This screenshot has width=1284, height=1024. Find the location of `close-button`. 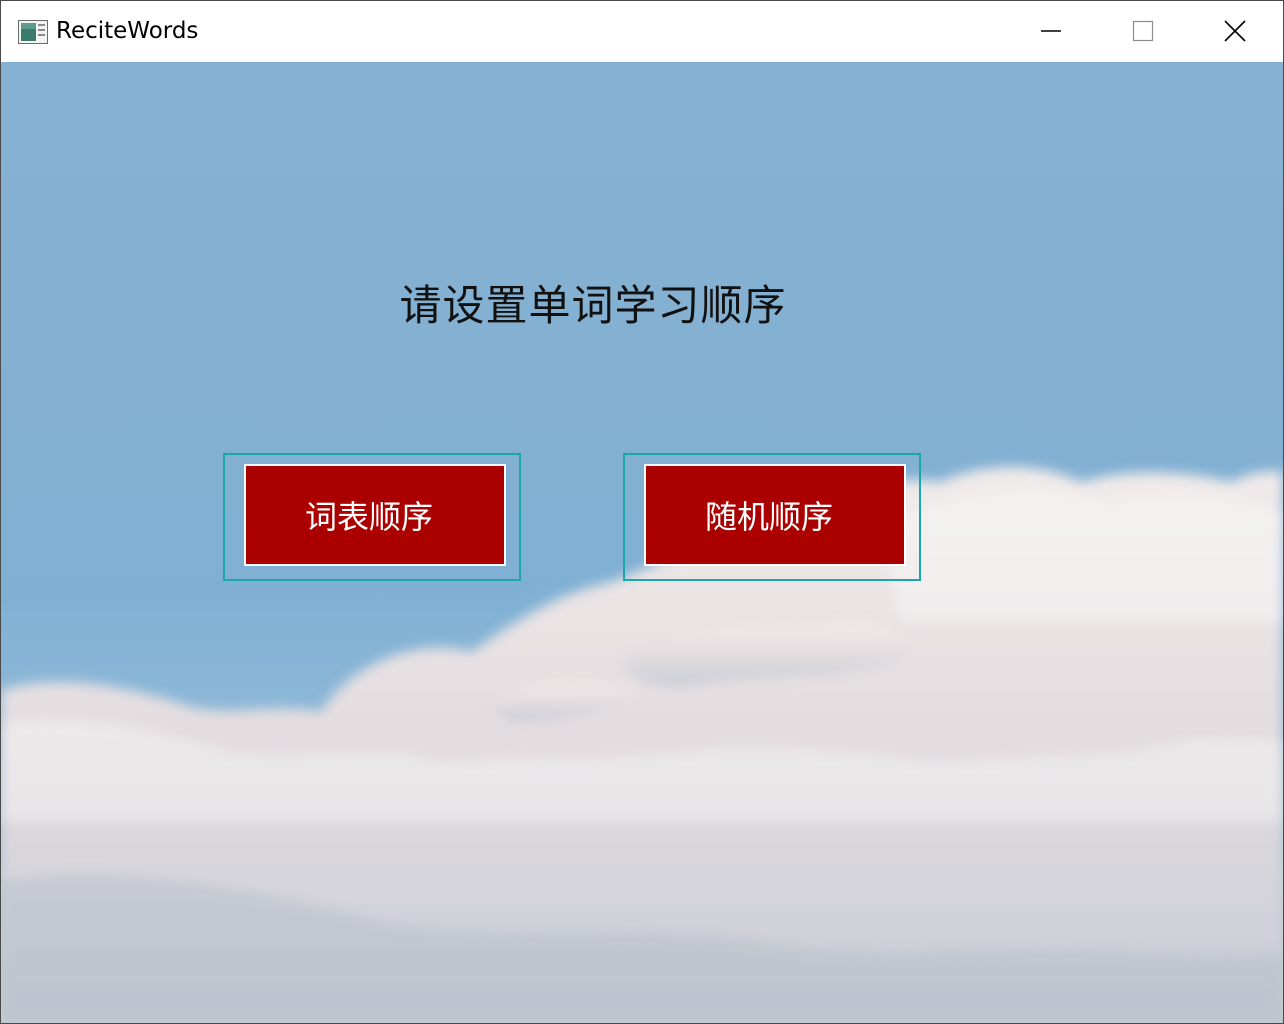

close-button is located at coordinates (1235, 31).